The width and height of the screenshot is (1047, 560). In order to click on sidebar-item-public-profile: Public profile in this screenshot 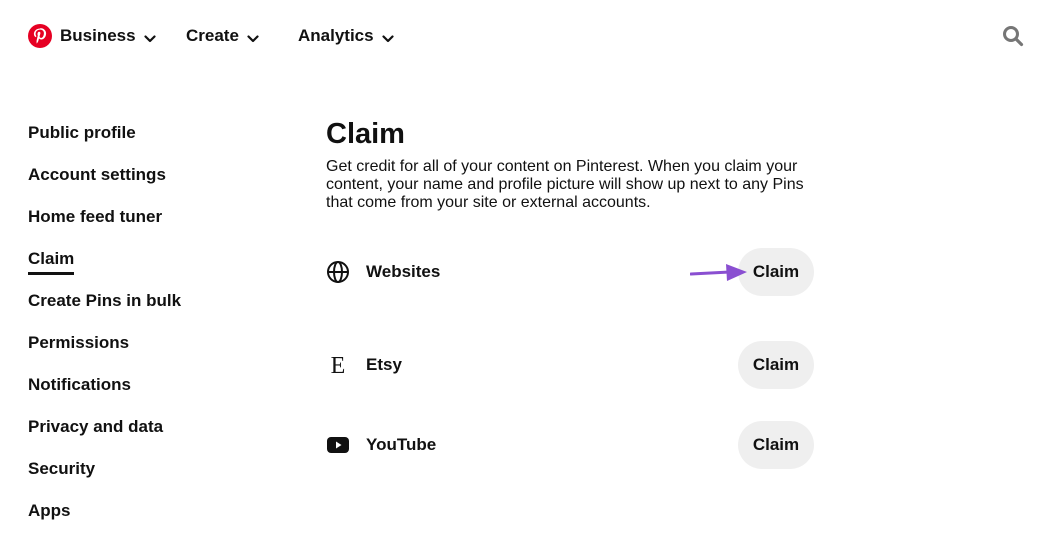, I will do `click(158, 139)`.